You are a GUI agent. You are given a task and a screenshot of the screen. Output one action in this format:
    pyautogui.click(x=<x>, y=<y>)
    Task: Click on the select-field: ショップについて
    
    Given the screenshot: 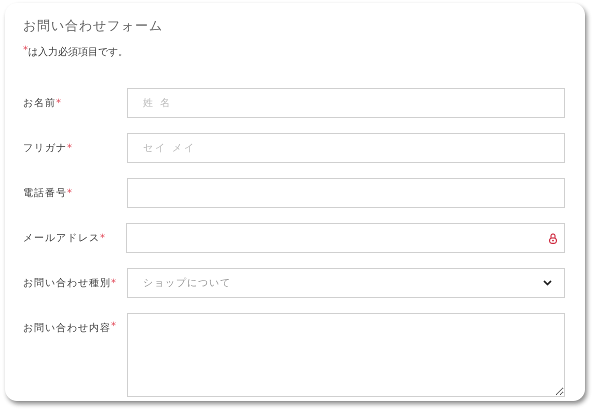 What is the action you would take?
    pyautogui.click(x=345, y=283)
    